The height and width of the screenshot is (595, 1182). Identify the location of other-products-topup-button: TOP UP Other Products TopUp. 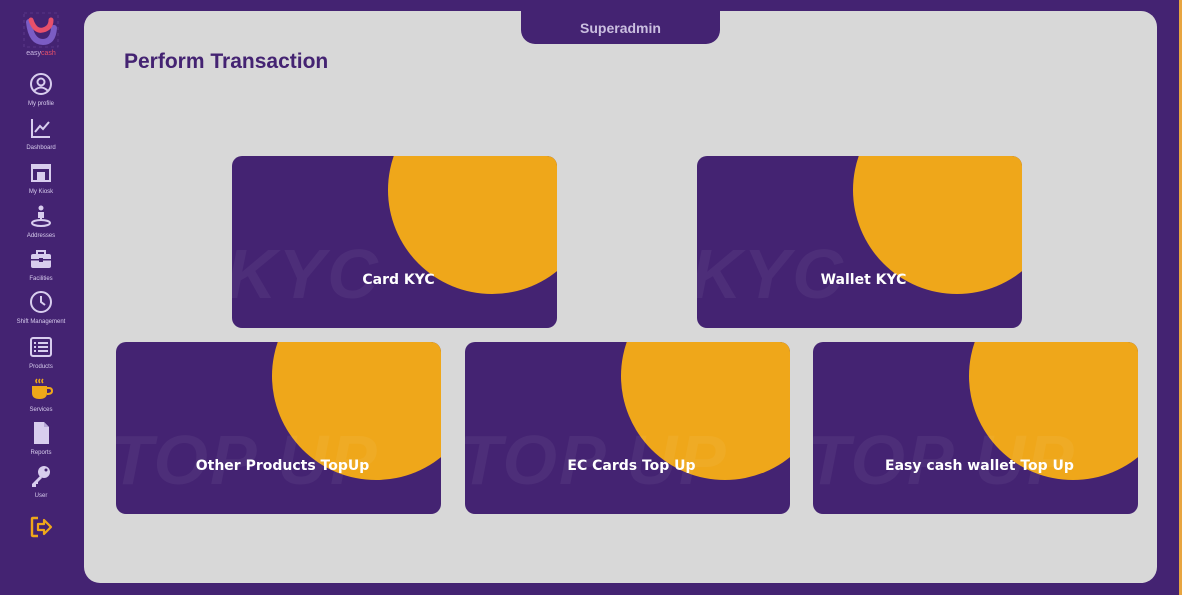
(278, 428).